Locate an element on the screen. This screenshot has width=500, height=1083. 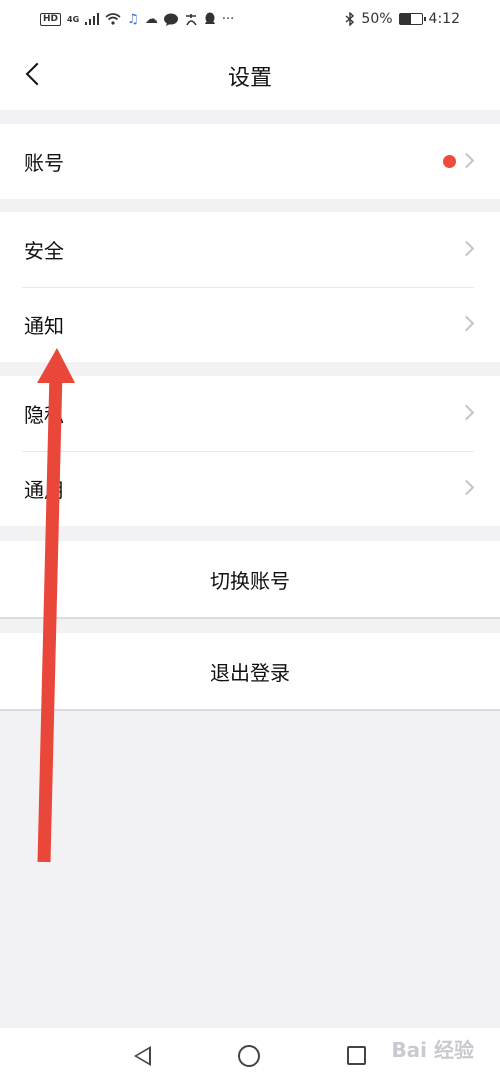
more-icon: ··· is located at coordinates (228, 19).